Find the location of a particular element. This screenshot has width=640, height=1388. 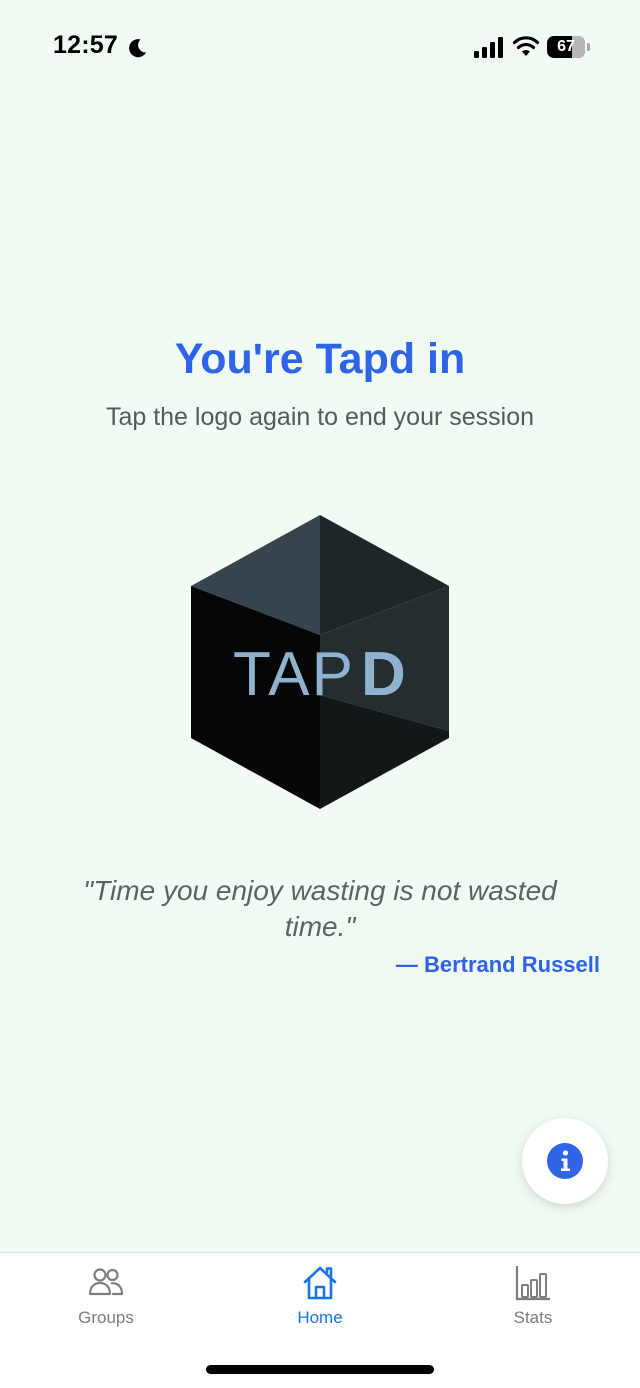

stats-icon is located at coordinates (532, 1283).